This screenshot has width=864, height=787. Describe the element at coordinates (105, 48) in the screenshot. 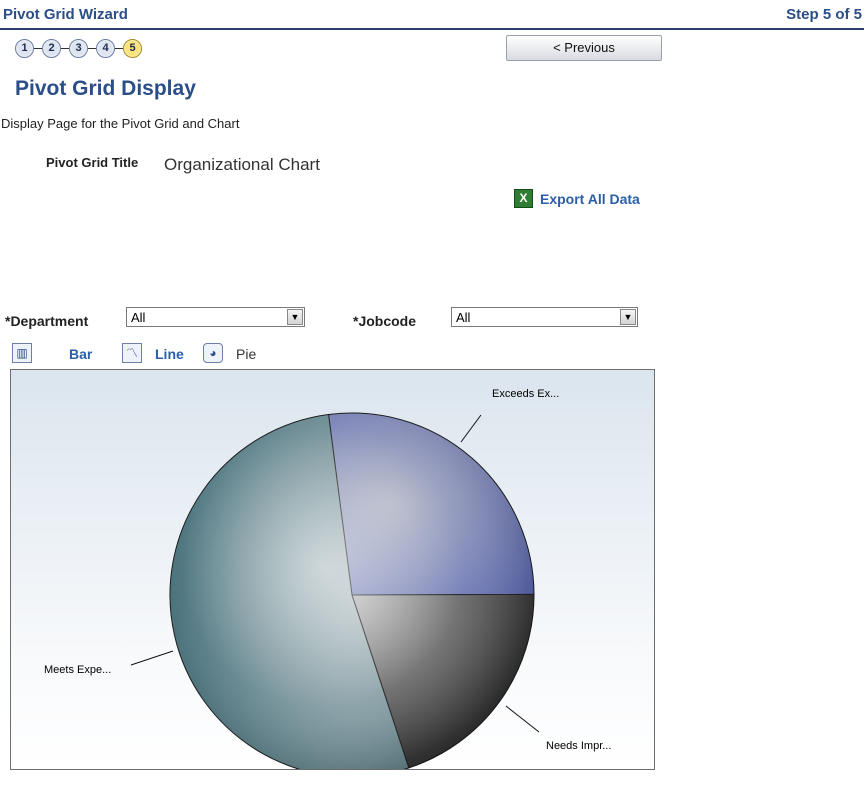

I see `step-4: 4` at that location.